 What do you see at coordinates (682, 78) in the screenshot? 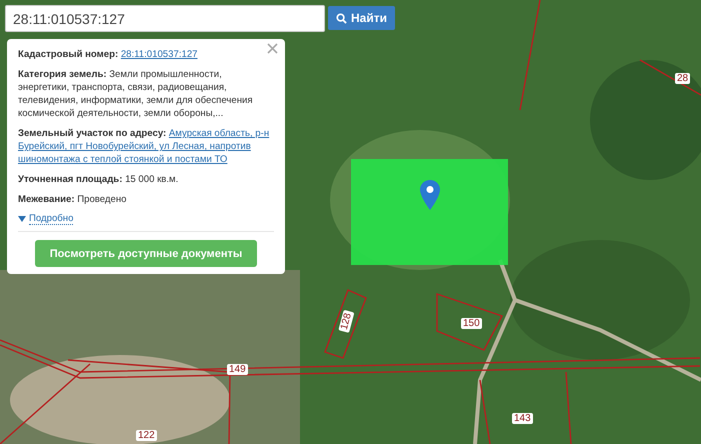
I see `parcel-number: 28` at bounding box center [682, 78].